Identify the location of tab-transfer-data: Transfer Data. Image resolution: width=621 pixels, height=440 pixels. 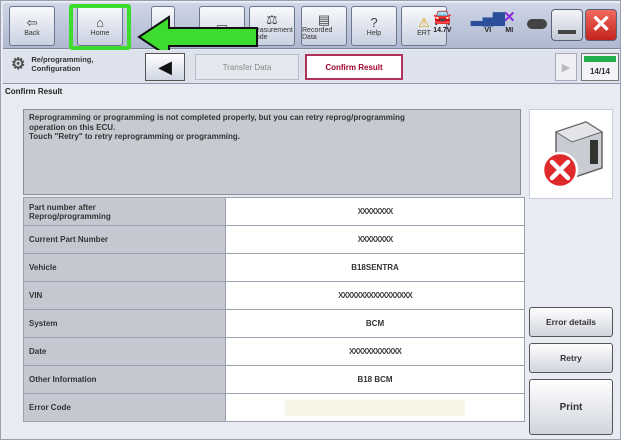
(247, 67).